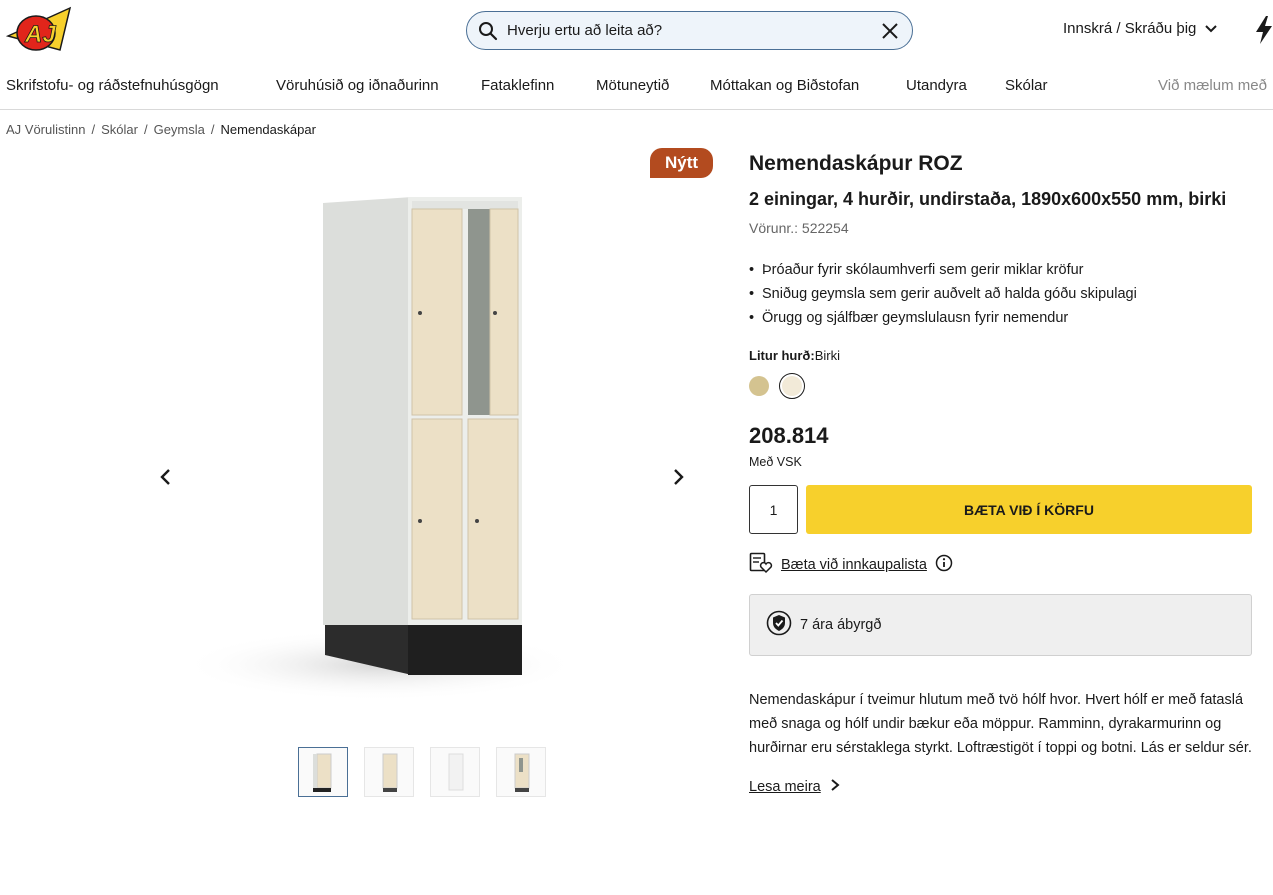 Image resolution: width=1273 pixels, height=895 pixels. I want to click on add-to-list-link: Bæta við innkaupalista, so click(854, 565).